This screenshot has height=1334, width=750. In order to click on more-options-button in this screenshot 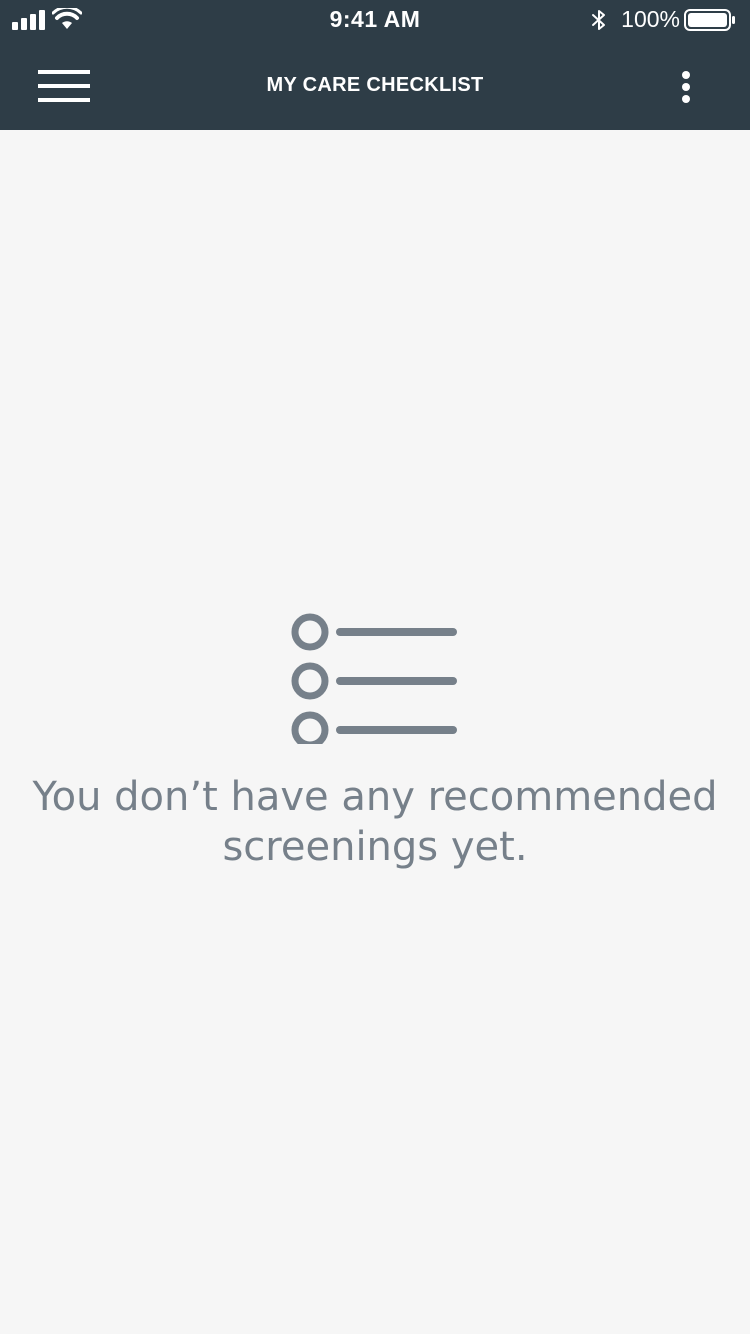, I will do `click(686, 87)`.